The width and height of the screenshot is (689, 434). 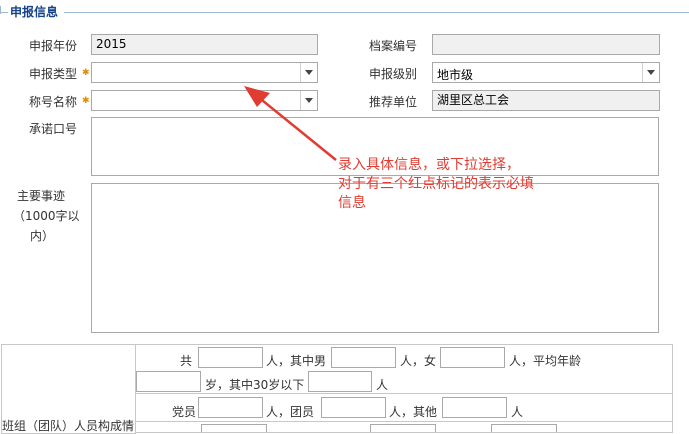 I want to click on annotation-line-1: 录入具体信息，或下拉选择，, so click(x=429, y=165).